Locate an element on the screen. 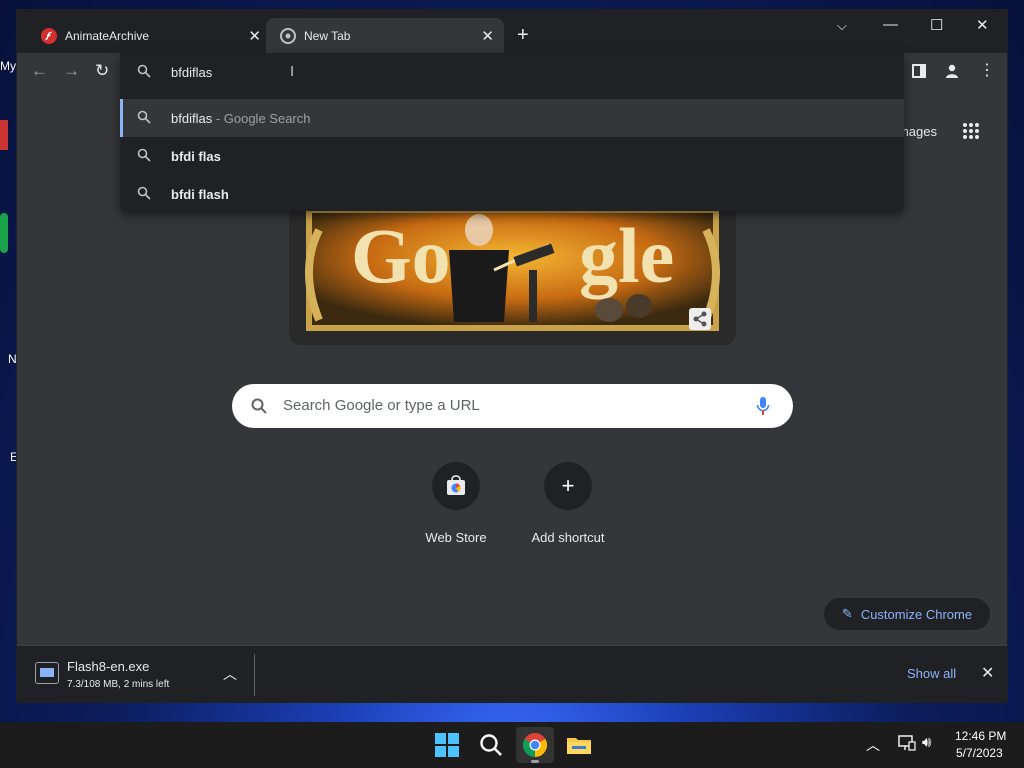  clock-time: 12:46 PM is located at coordinates (980, 736).